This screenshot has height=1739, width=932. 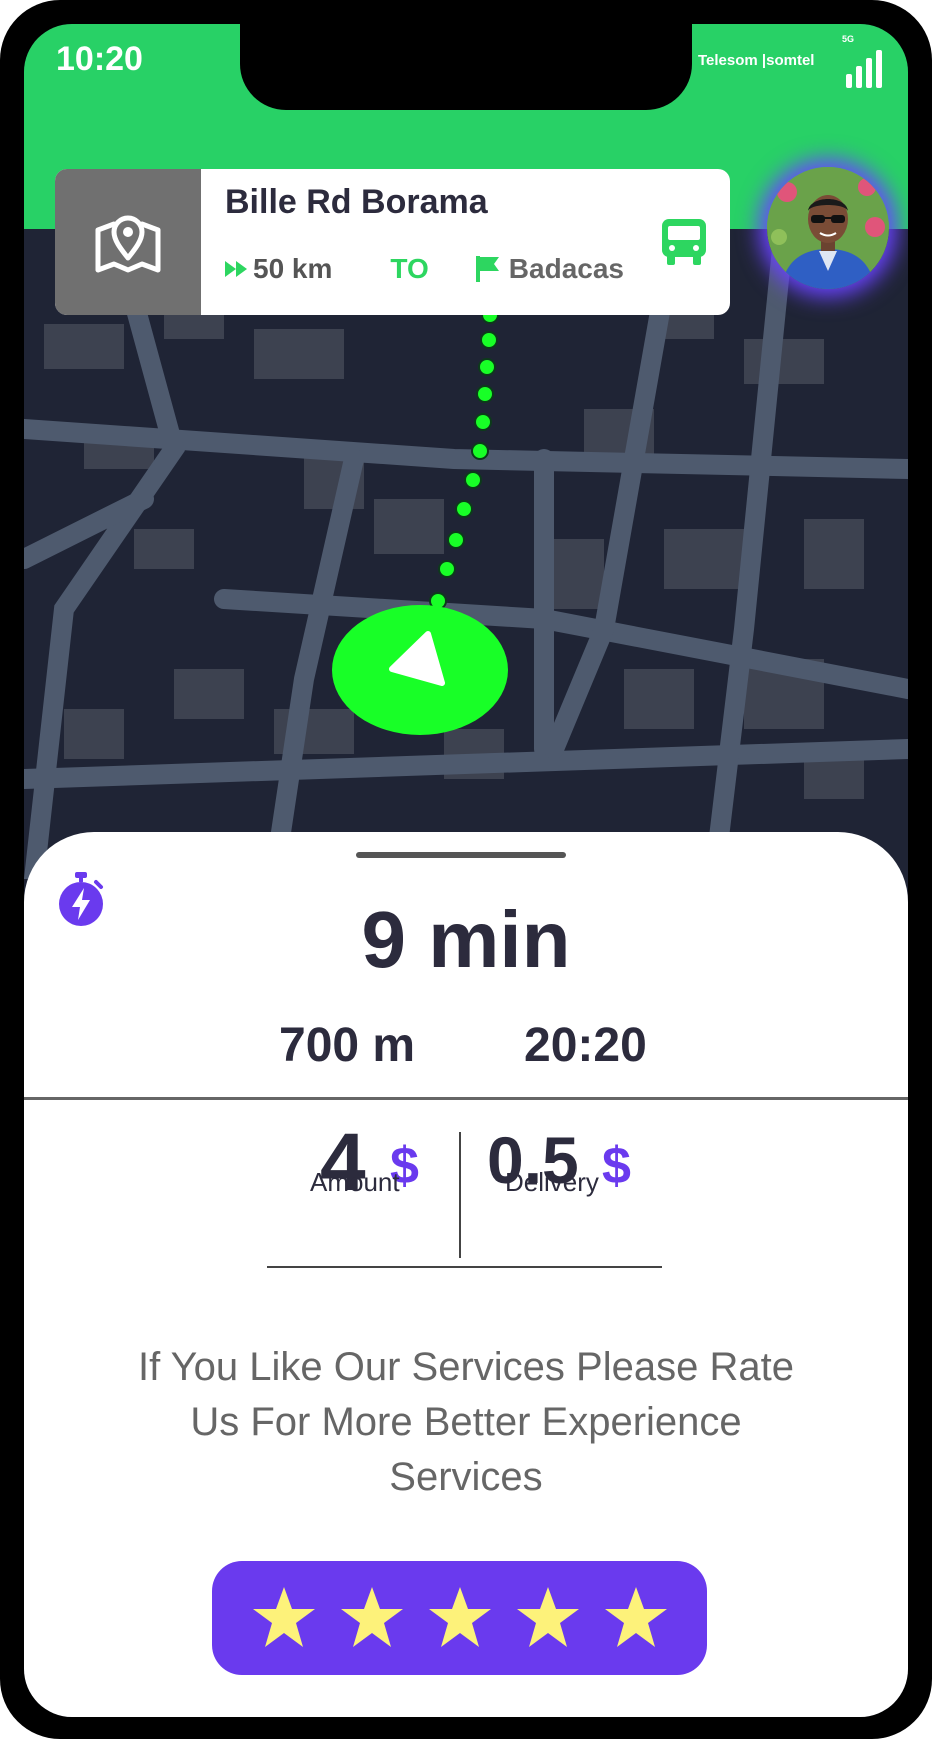 I want to click on driver-avatar, so click(x=828, y=228).